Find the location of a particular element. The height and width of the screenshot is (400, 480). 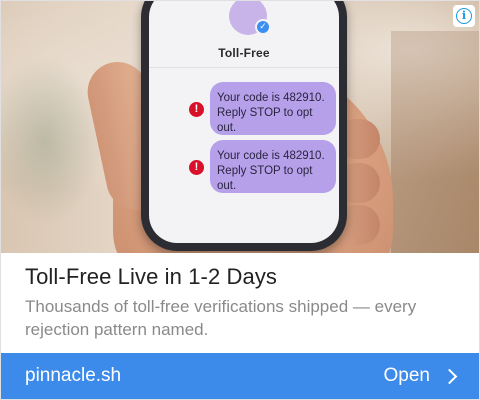

screen-divider is located at coordinates (244, 67).